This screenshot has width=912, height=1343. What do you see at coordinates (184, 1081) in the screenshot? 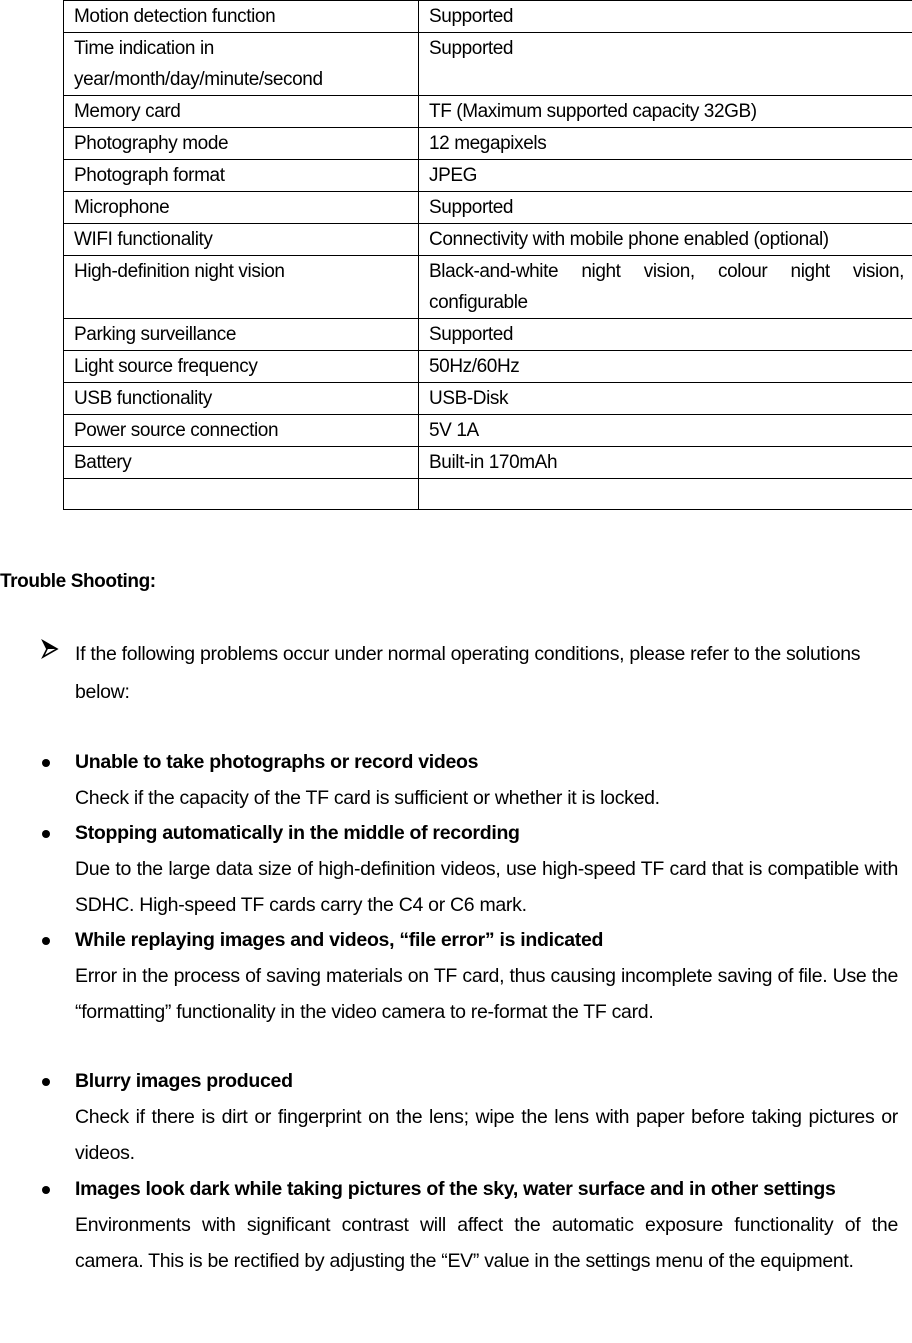
I see `problem-title: Blurry images produced` at bounding box center [184, 1081].